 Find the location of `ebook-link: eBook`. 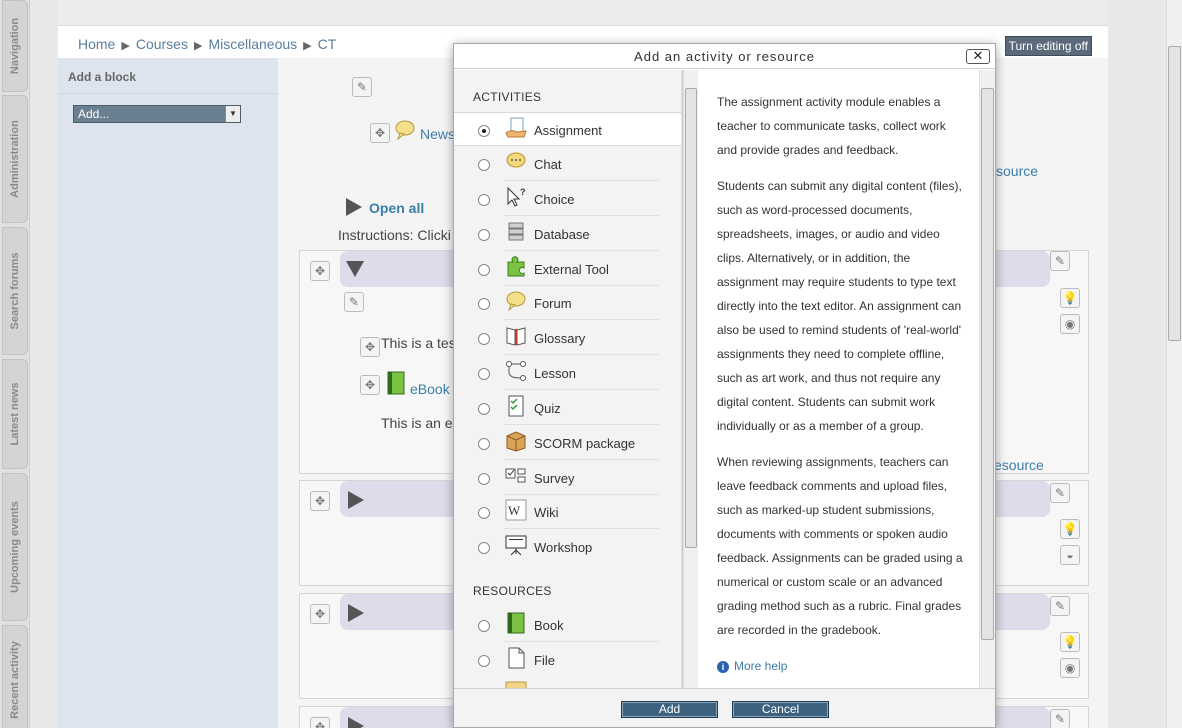

ebook-link: eBook is located at coordinates (430, 389).